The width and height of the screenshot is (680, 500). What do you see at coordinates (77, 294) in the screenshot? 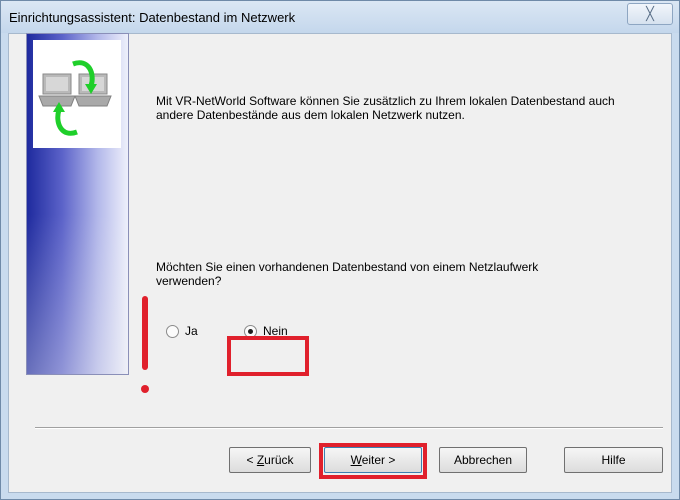
I see `panel-shade` at bounding box center [77, 294].